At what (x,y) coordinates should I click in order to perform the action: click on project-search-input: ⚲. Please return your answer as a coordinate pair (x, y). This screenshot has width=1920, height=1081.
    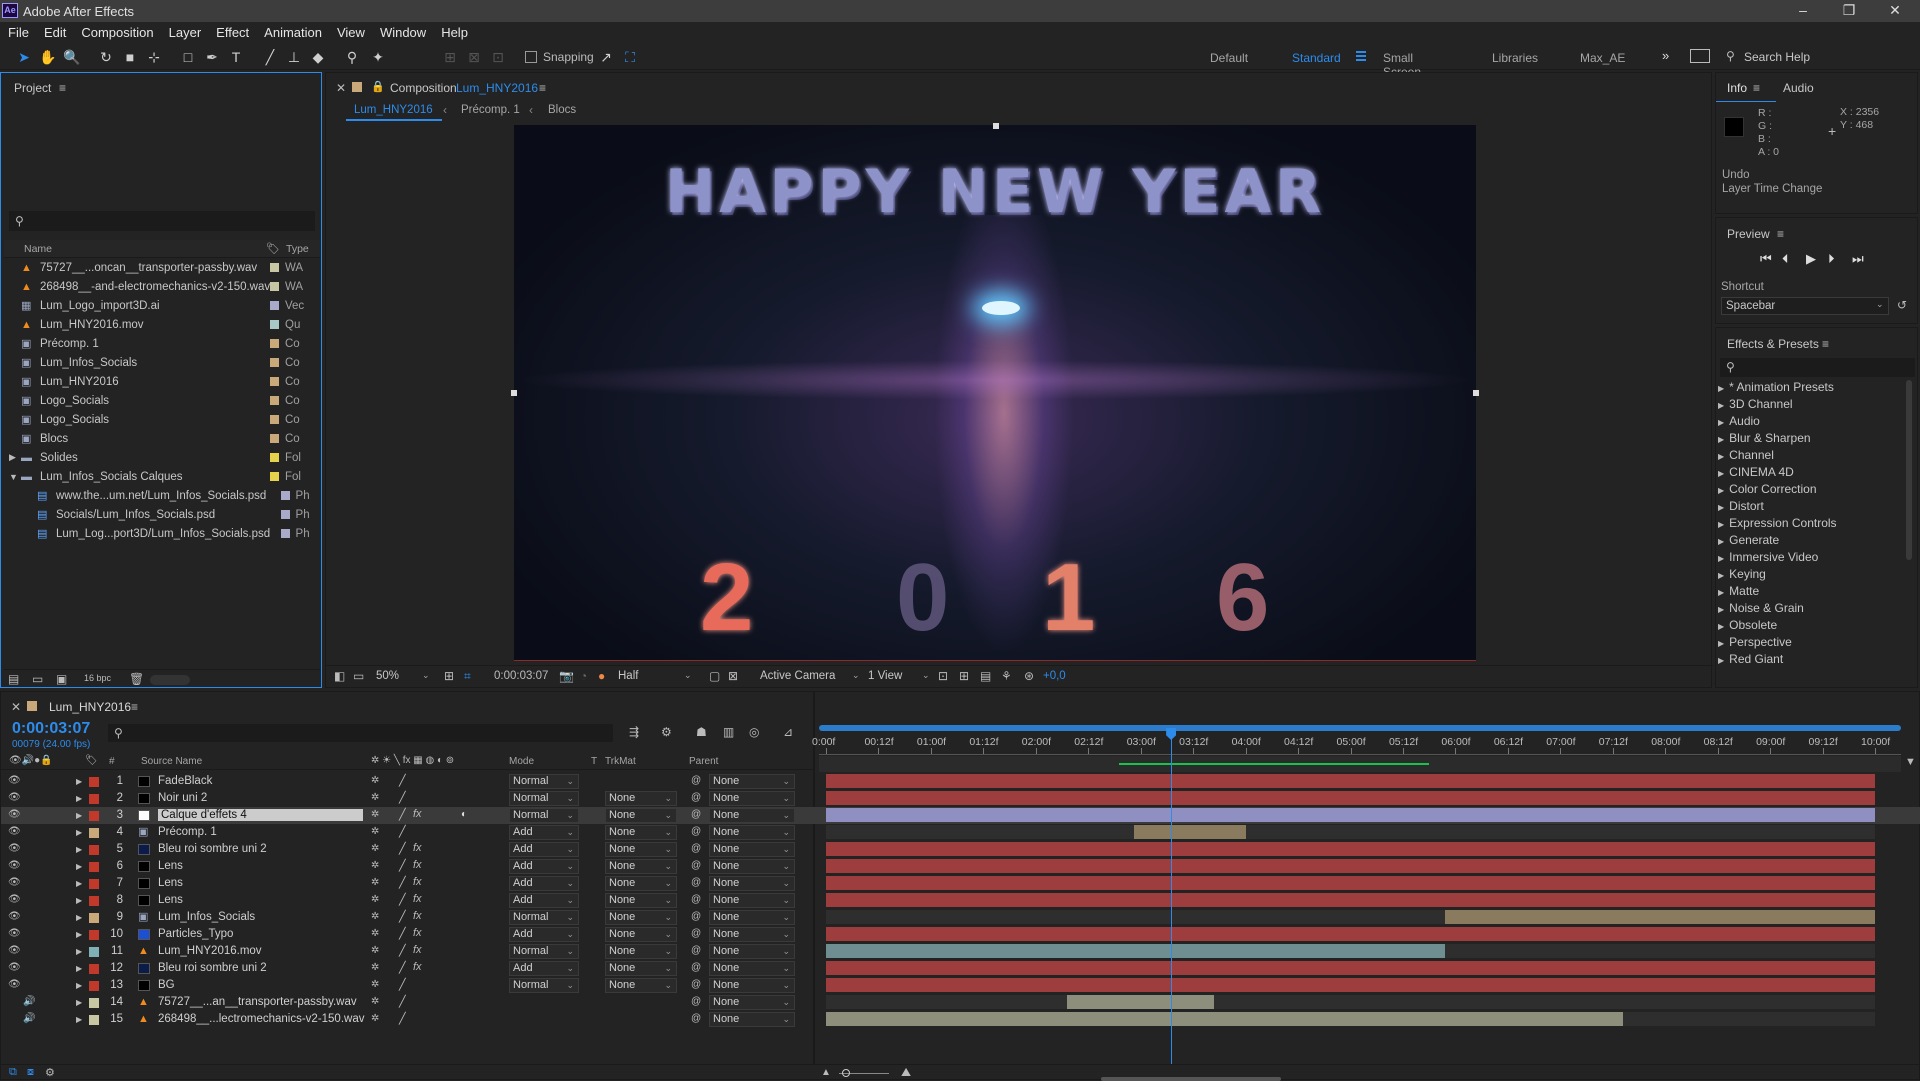
    Looking at the image, I should click on (162, 221).